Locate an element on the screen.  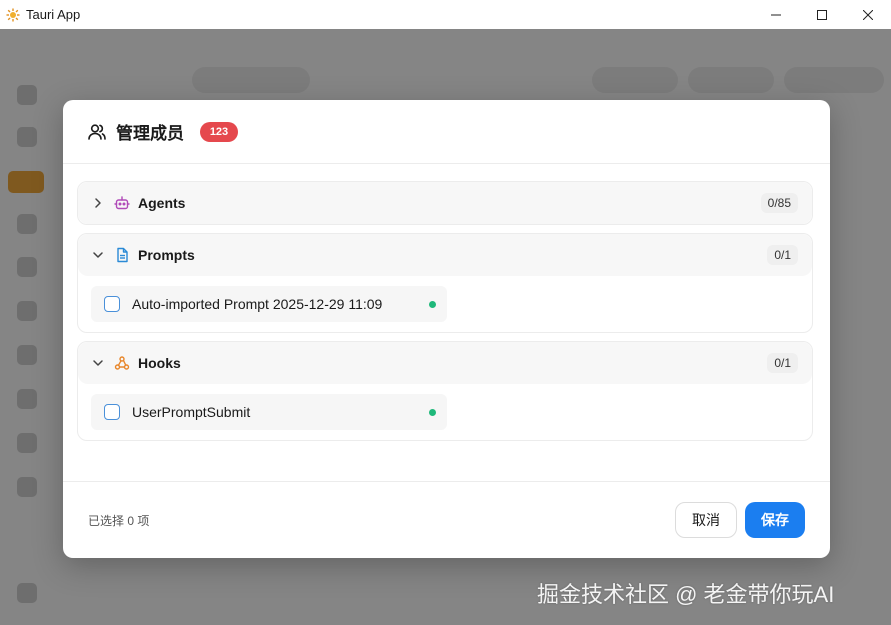
section-items-prompts: Auto-imported Prompt 2025-12-29 11:09 is located at coordinates (445, 304).